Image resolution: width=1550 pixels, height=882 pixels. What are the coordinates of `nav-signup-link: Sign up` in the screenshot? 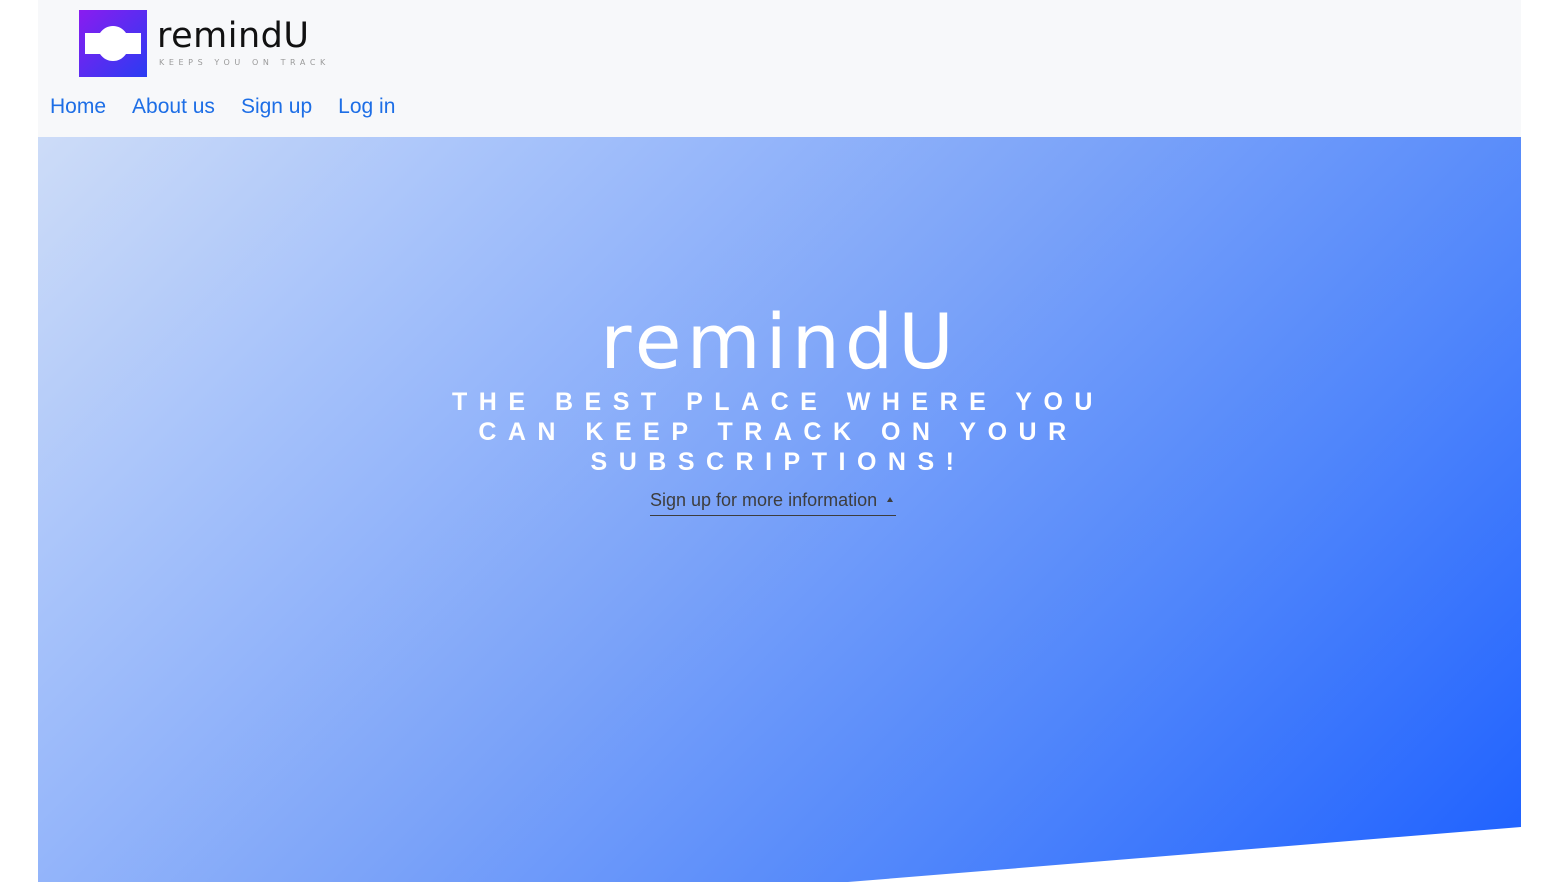 It's located at (276, 107).